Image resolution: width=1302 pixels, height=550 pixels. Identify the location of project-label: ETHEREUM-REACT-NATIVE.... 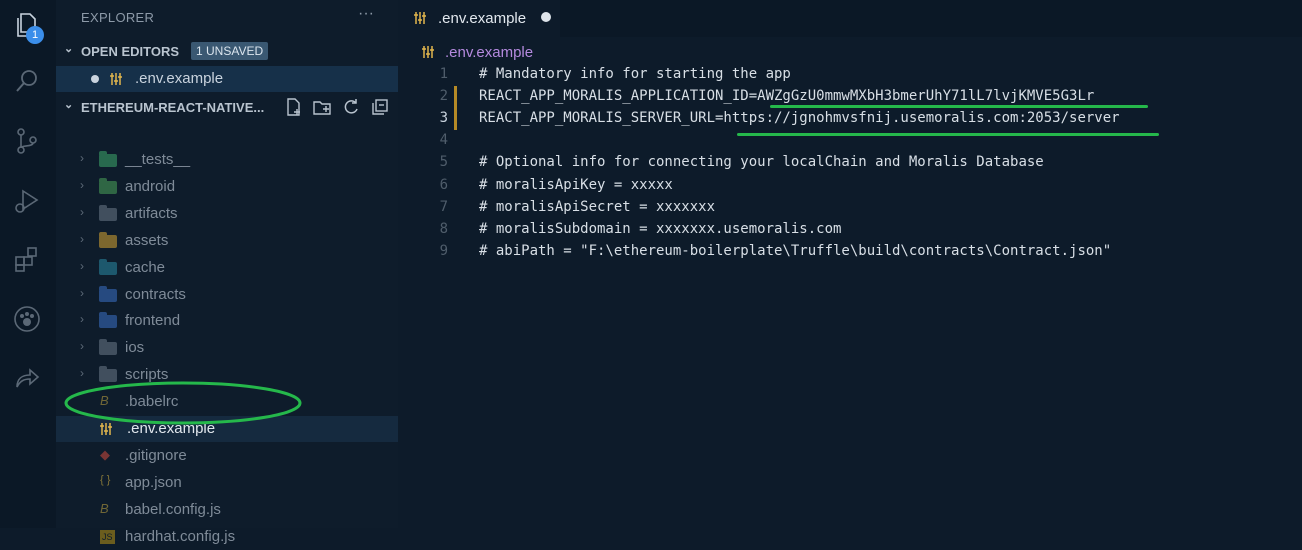
(173, 107).